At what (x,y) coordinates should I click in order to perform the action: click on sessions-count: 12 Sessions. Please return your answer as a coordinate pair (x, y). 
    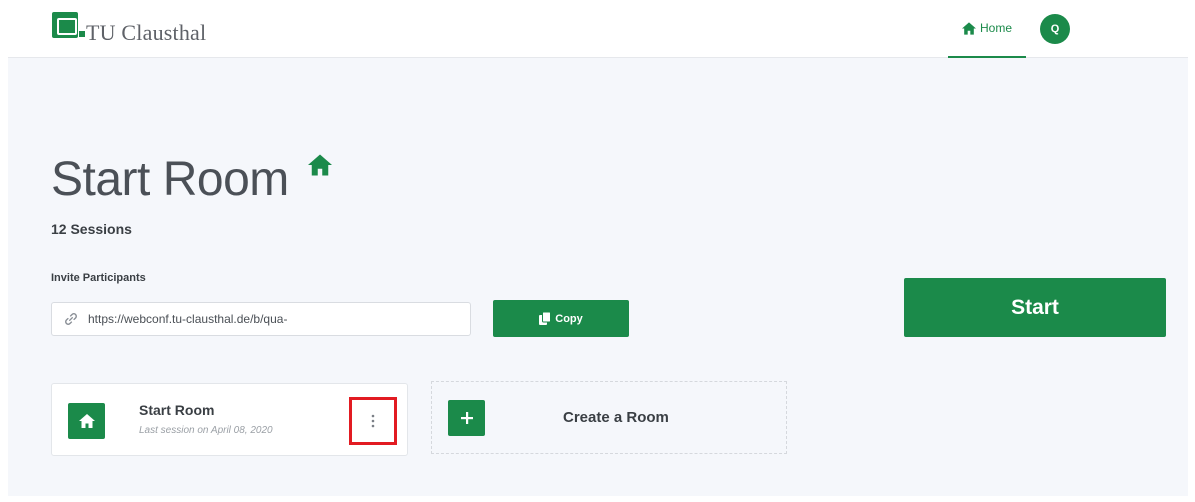
    Looking at the image, I should click on (91, 229).